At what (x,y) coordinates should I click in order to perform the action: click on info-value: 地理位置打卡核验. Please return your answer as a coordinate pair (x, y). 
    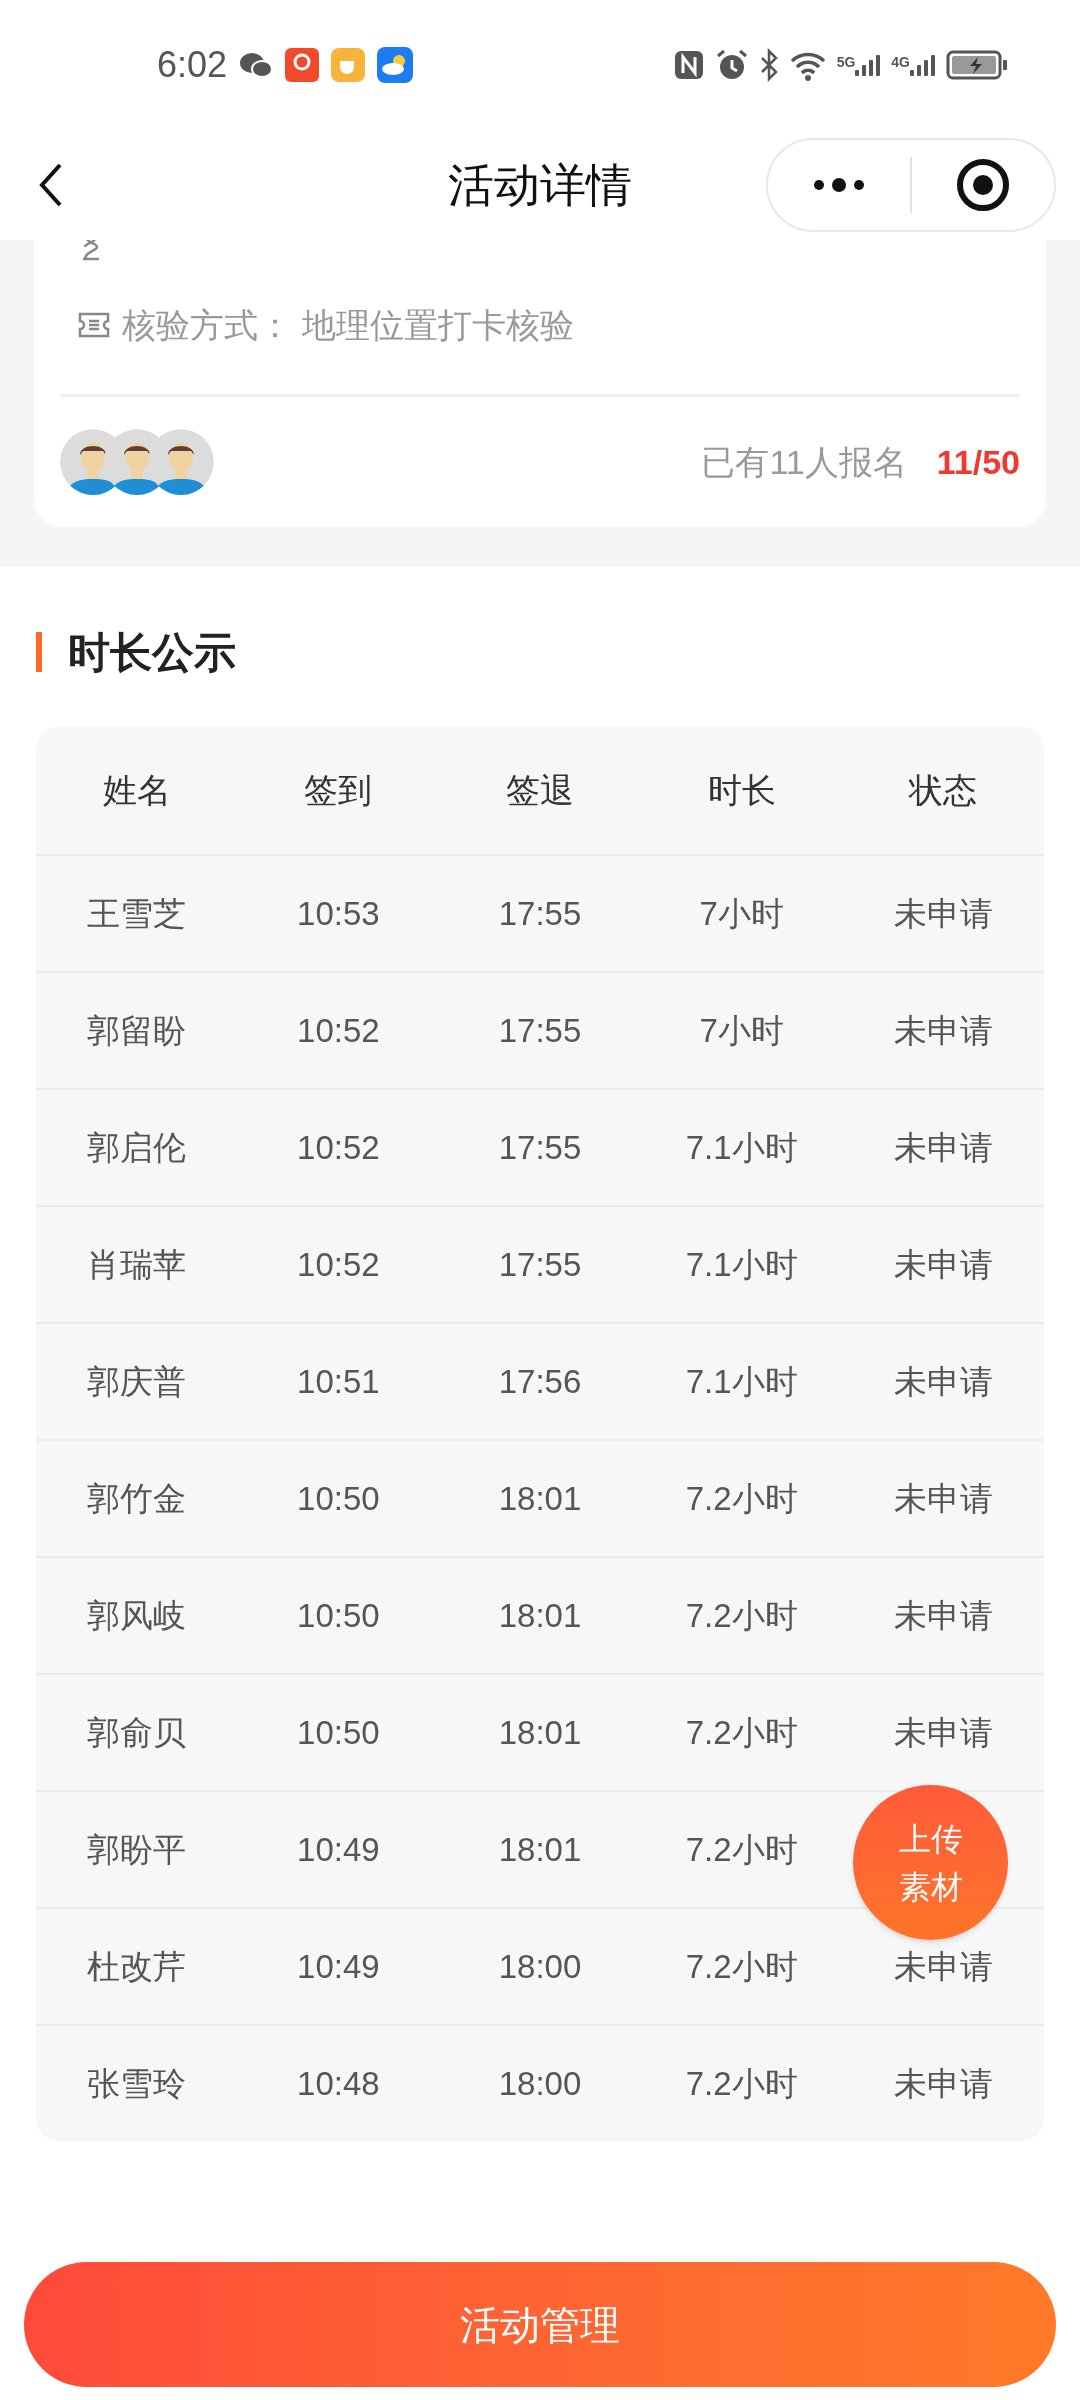
    Looking at the image, I should click on (438, 325).